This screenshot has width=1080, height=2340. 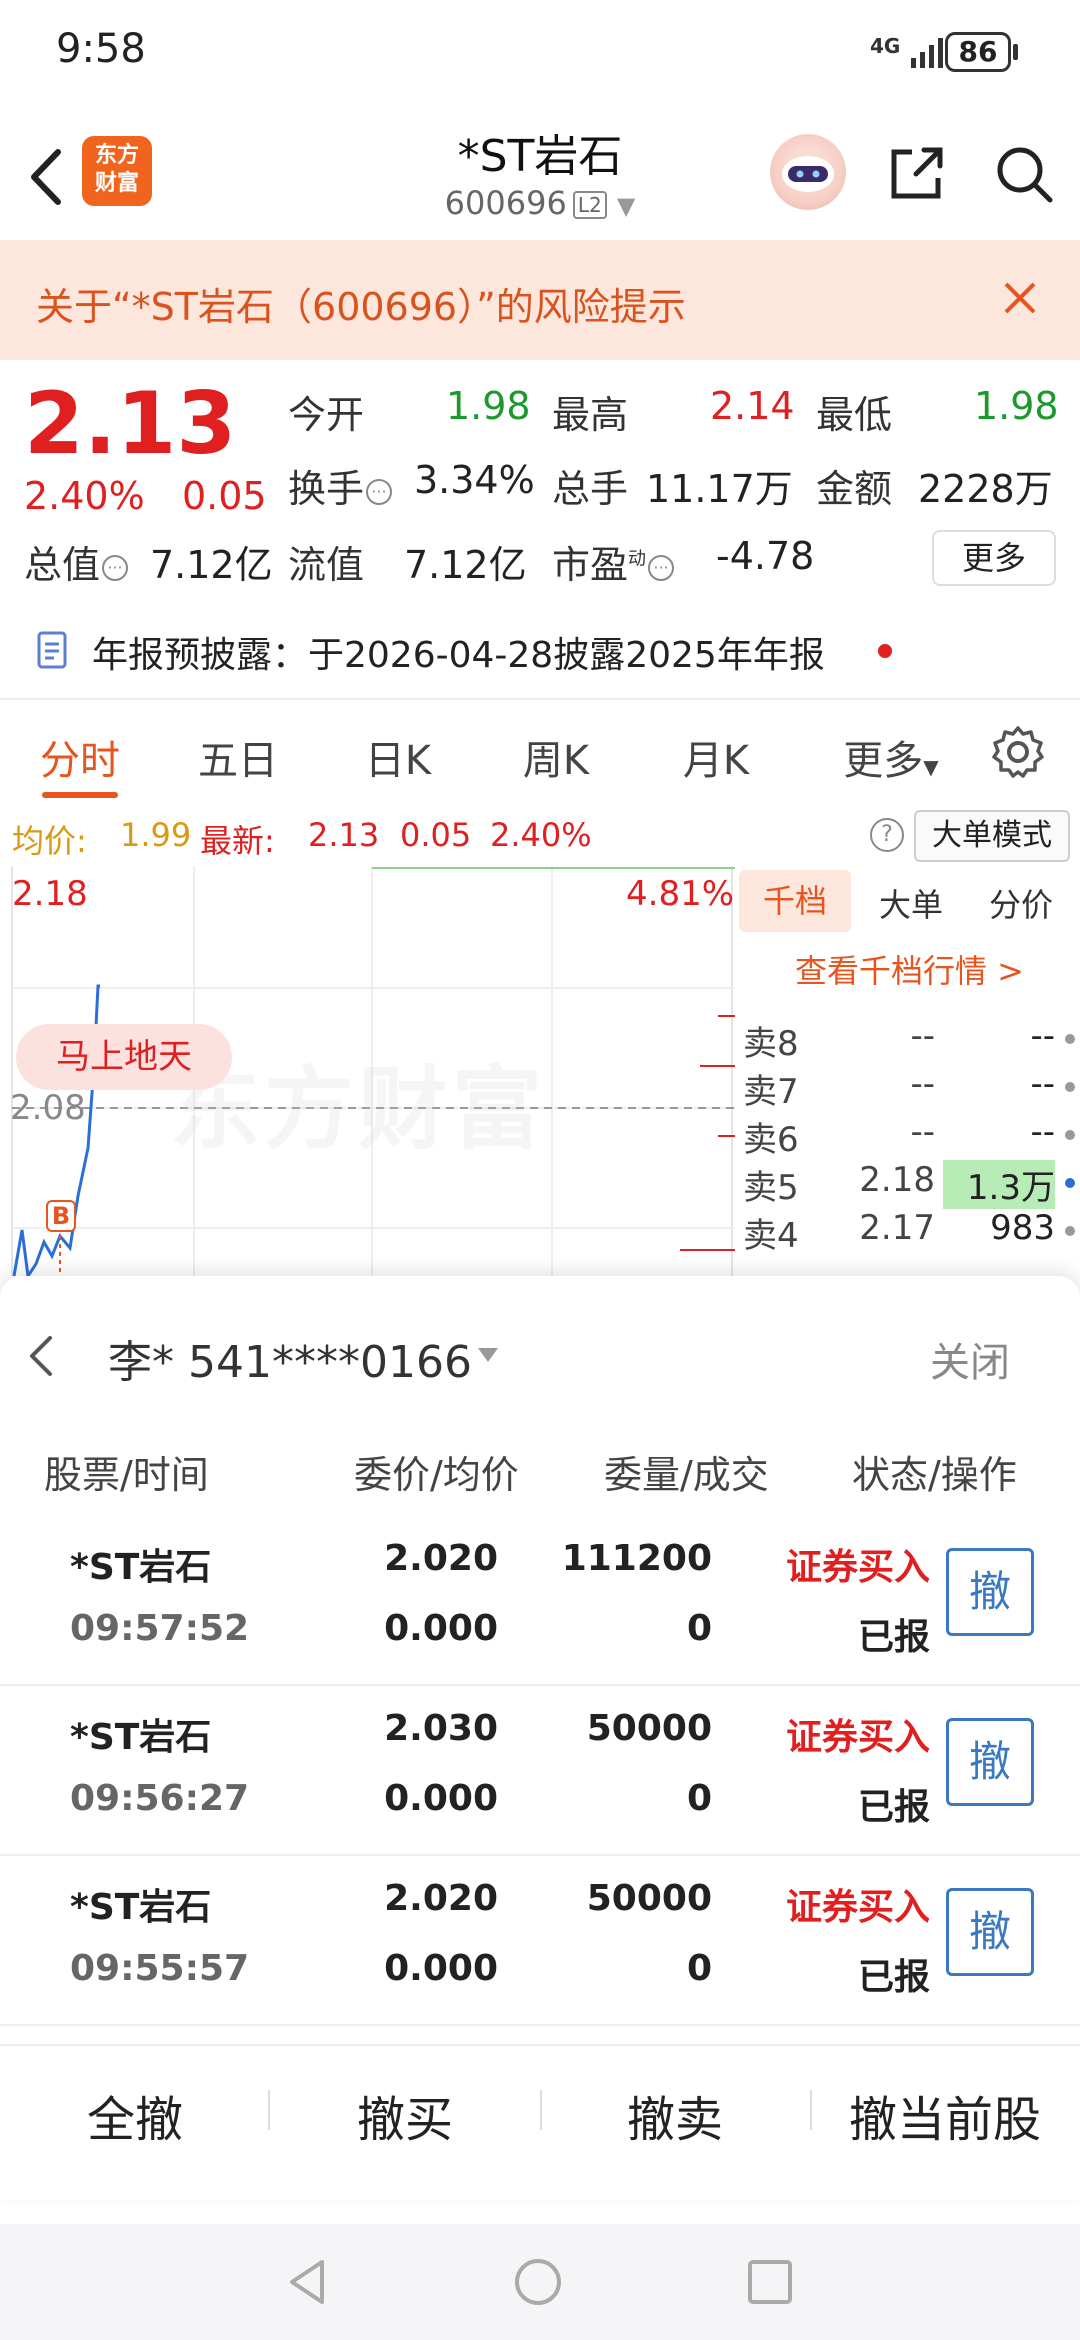 I want to click on app-logo: 东方 财富, so click(x=117, y=171).